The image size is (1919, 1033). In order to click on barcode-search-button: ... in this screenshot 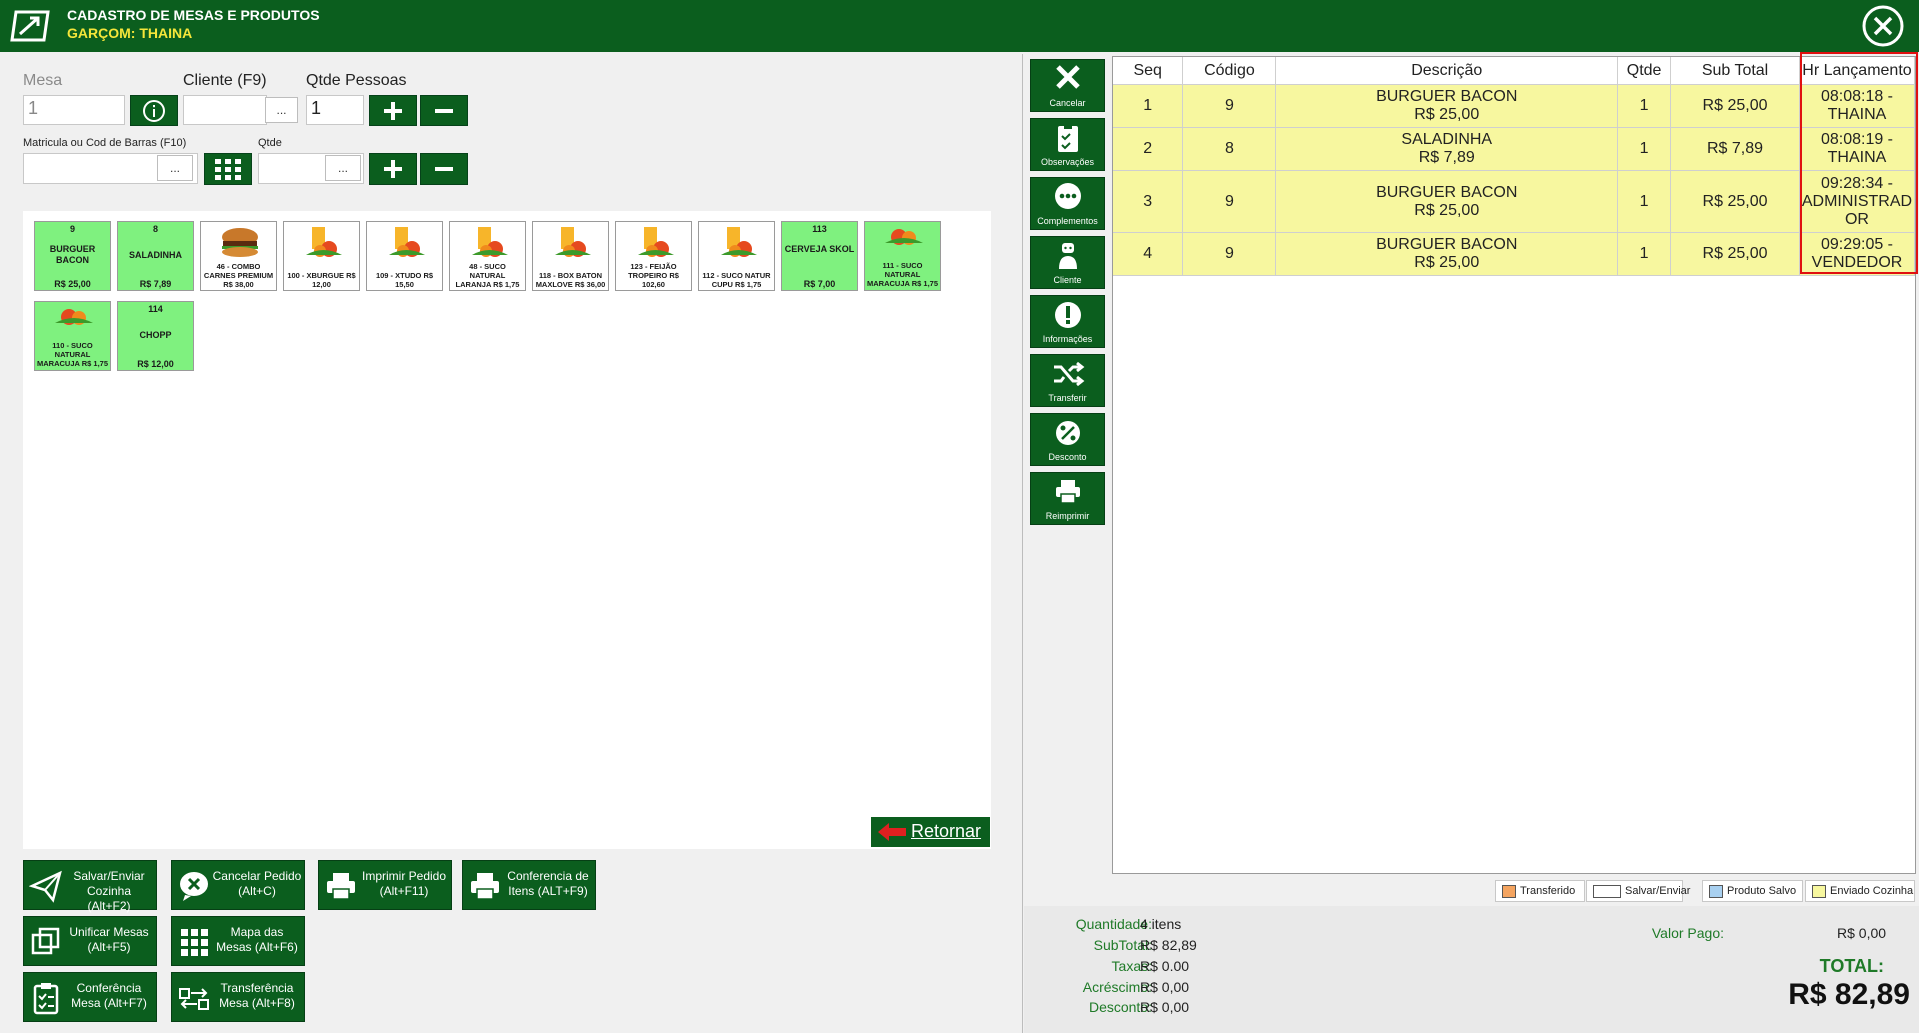, I will do `click(175, 168)`.